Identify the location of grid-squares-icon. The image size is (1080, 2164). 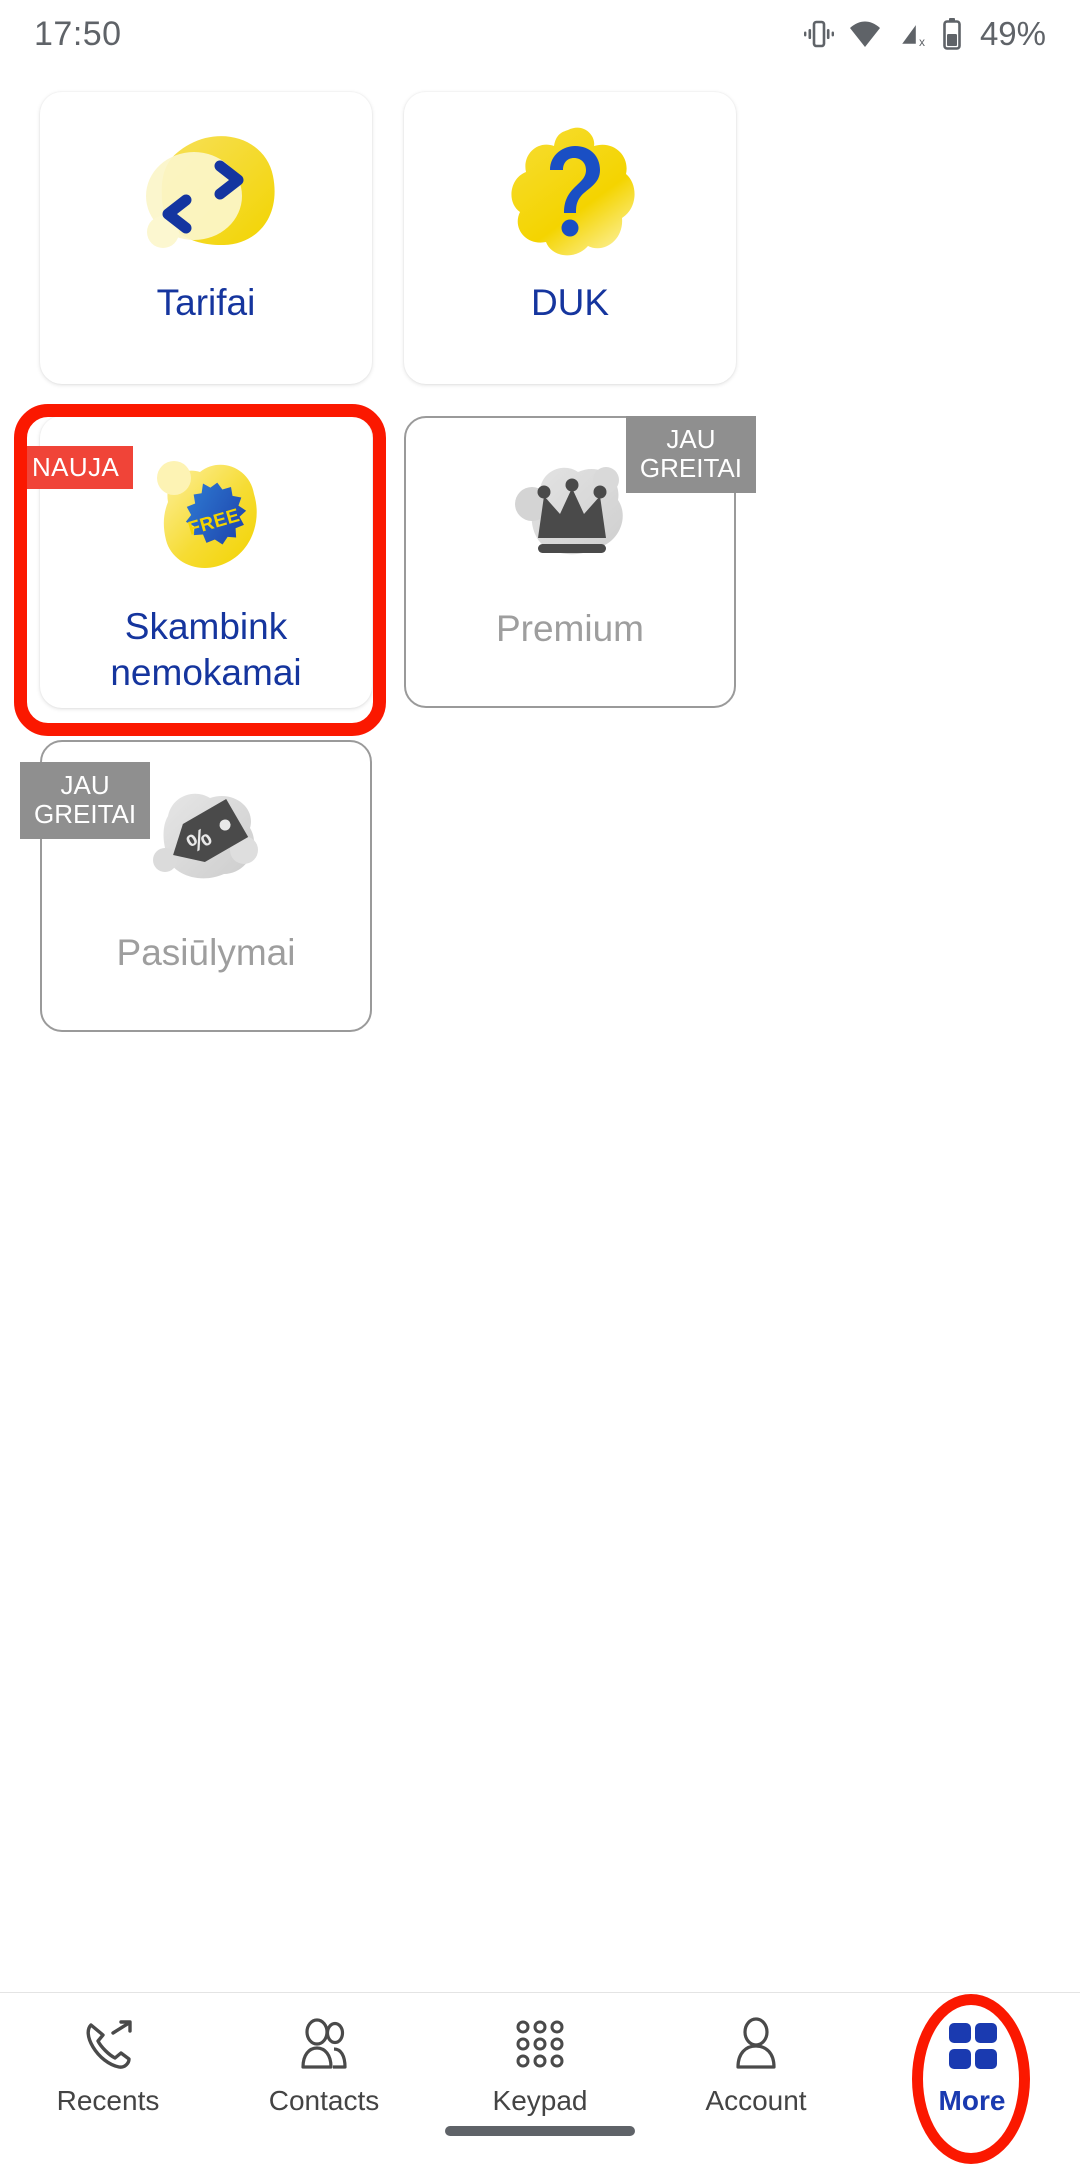
(972, 2046).